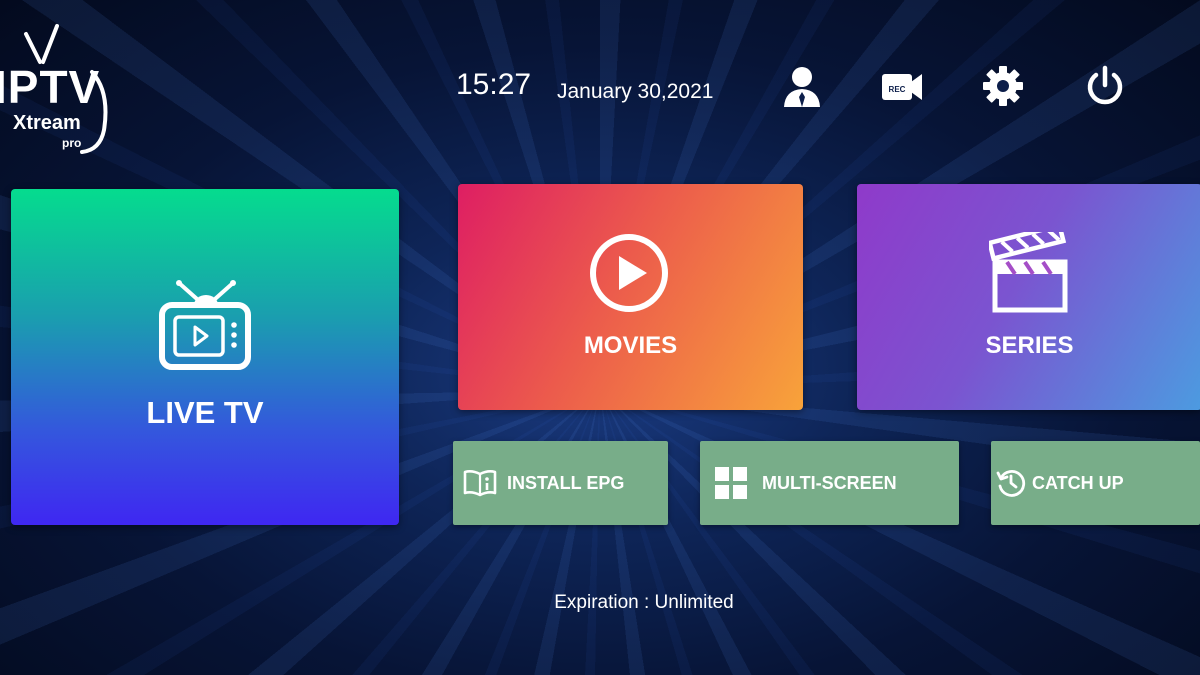 This screenshot has width=1200, height=675. I want to click on install-epg-button: INSTALL EPG, so click(560, 483).